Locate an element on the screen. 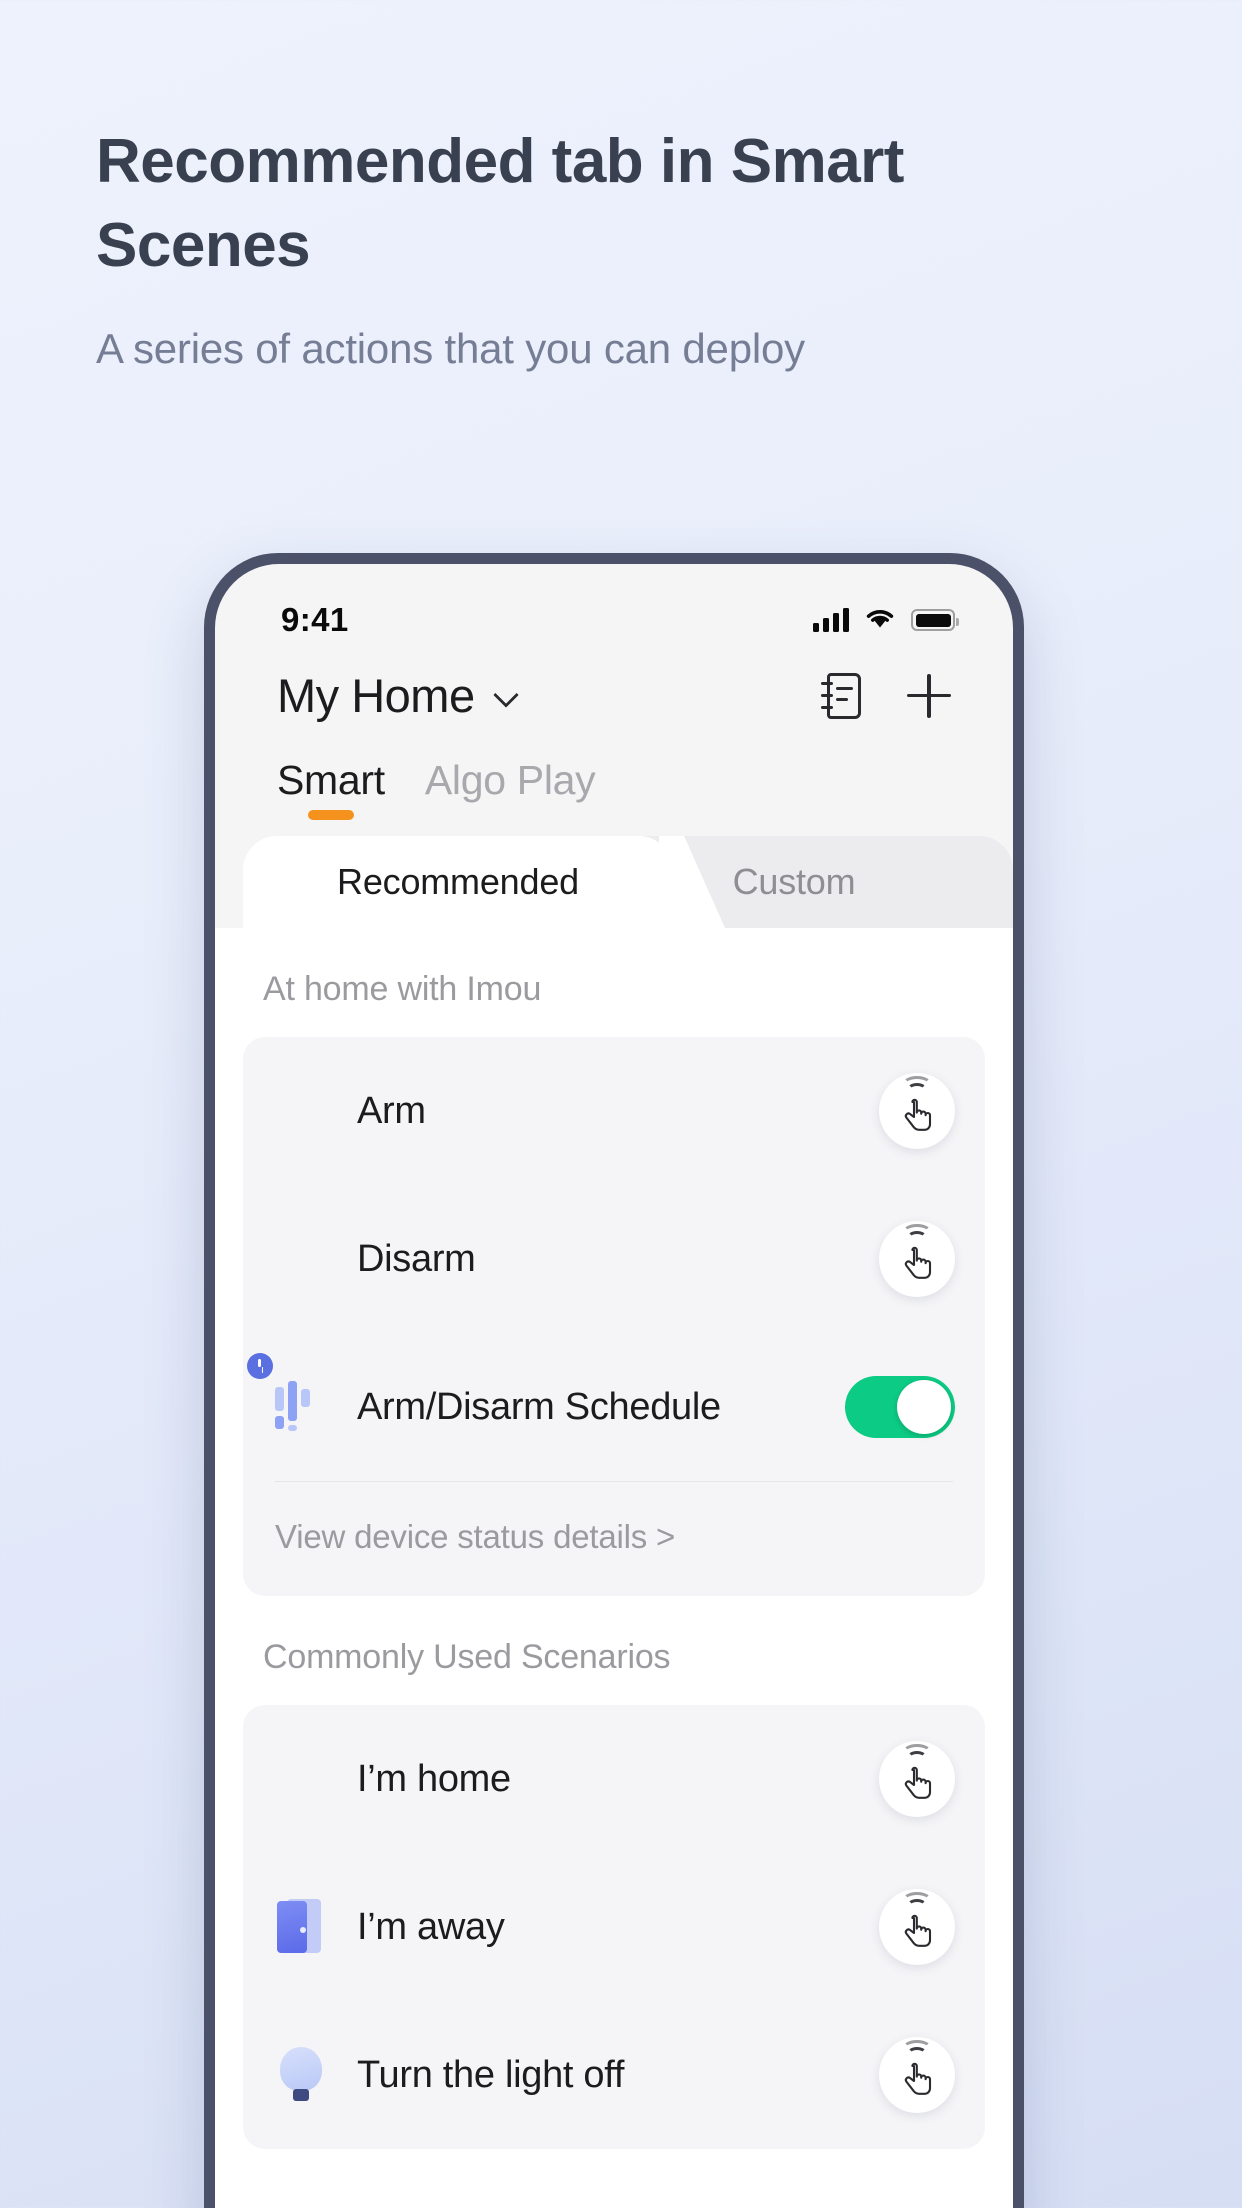 Image resolution: width=1242 pixels, height=2208 pixels. scene-card-common-scenarios: I’m home I’m away Turn the light off is located at coordinates (614, 1927).